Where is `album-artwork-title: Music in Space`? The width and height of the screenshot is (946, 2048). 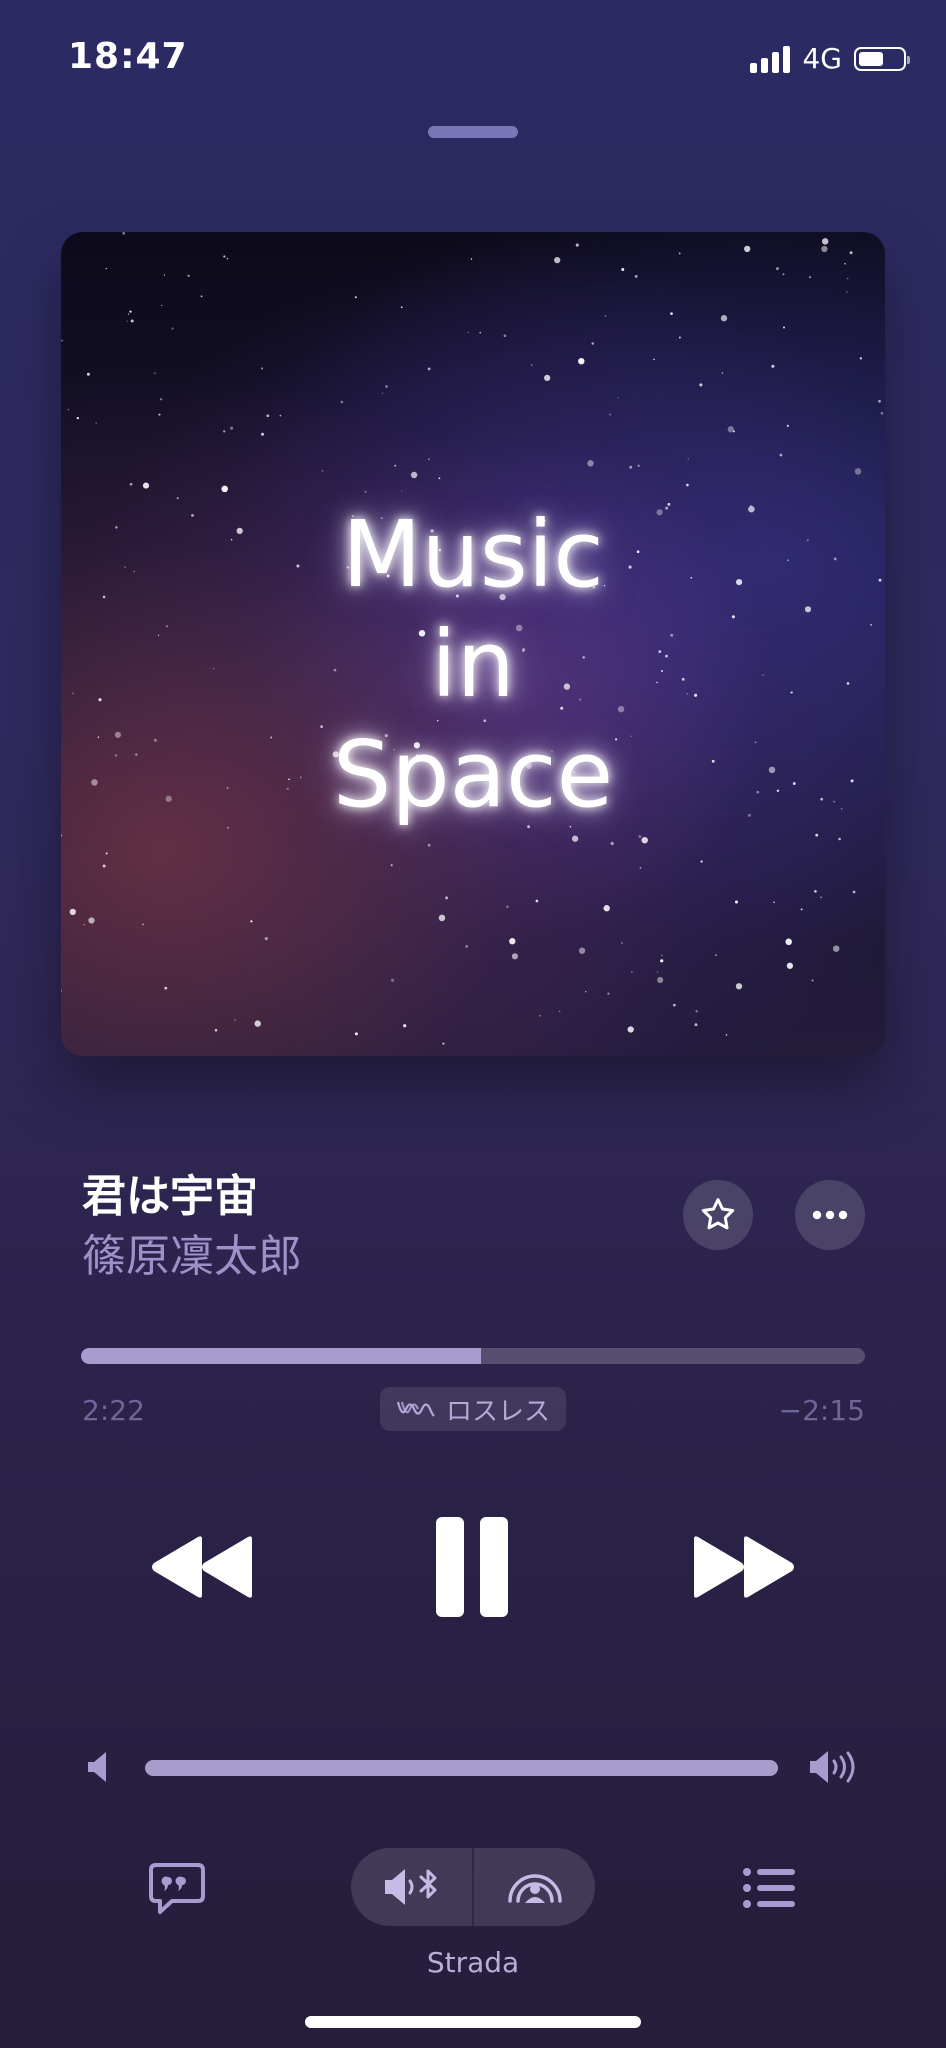
album-artwork-title: Music in Space is located at coordinates (473, 665).